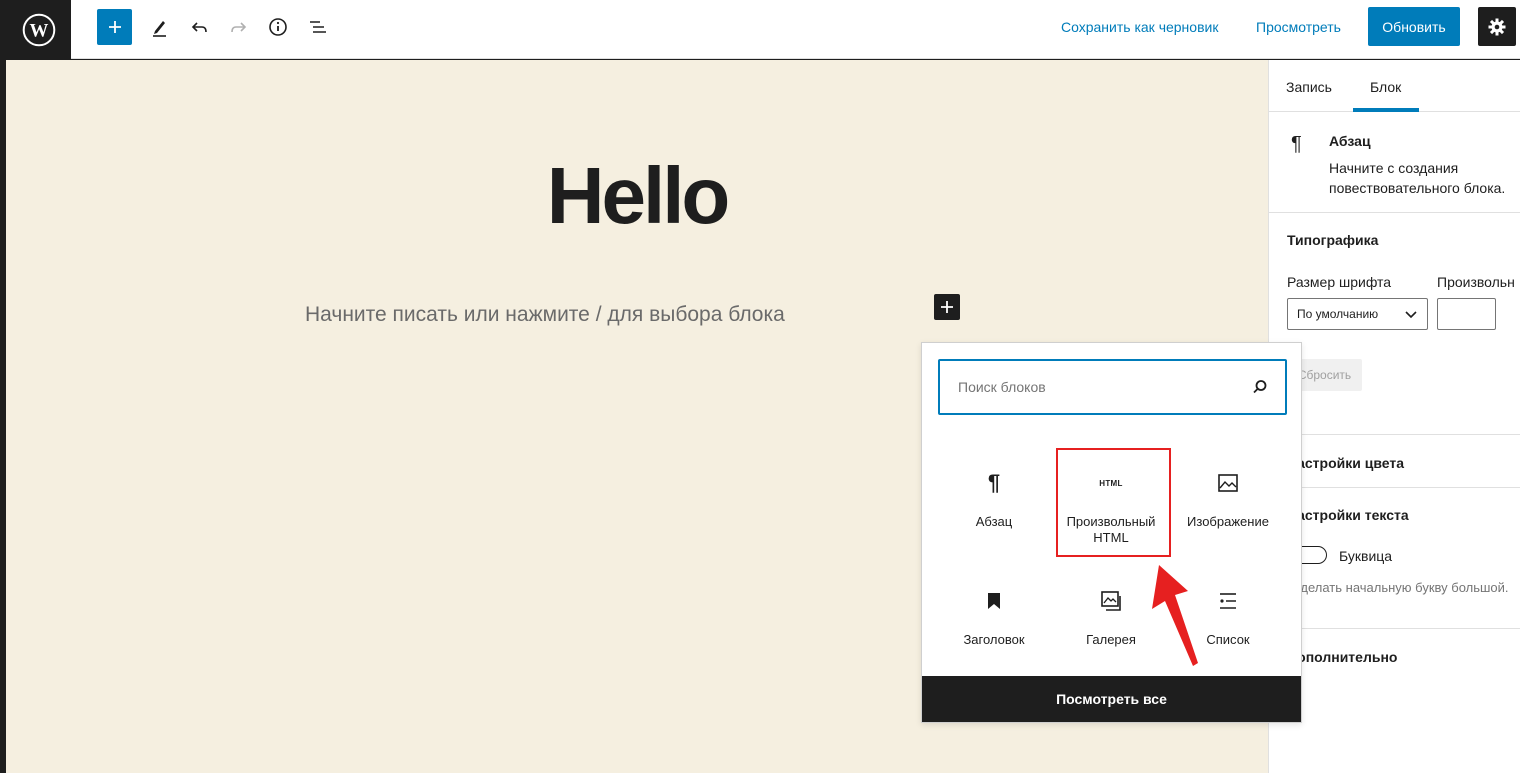 The height and width of the screenshot is (773, 1520). I want to click on undo-icon, so click(199, 27).